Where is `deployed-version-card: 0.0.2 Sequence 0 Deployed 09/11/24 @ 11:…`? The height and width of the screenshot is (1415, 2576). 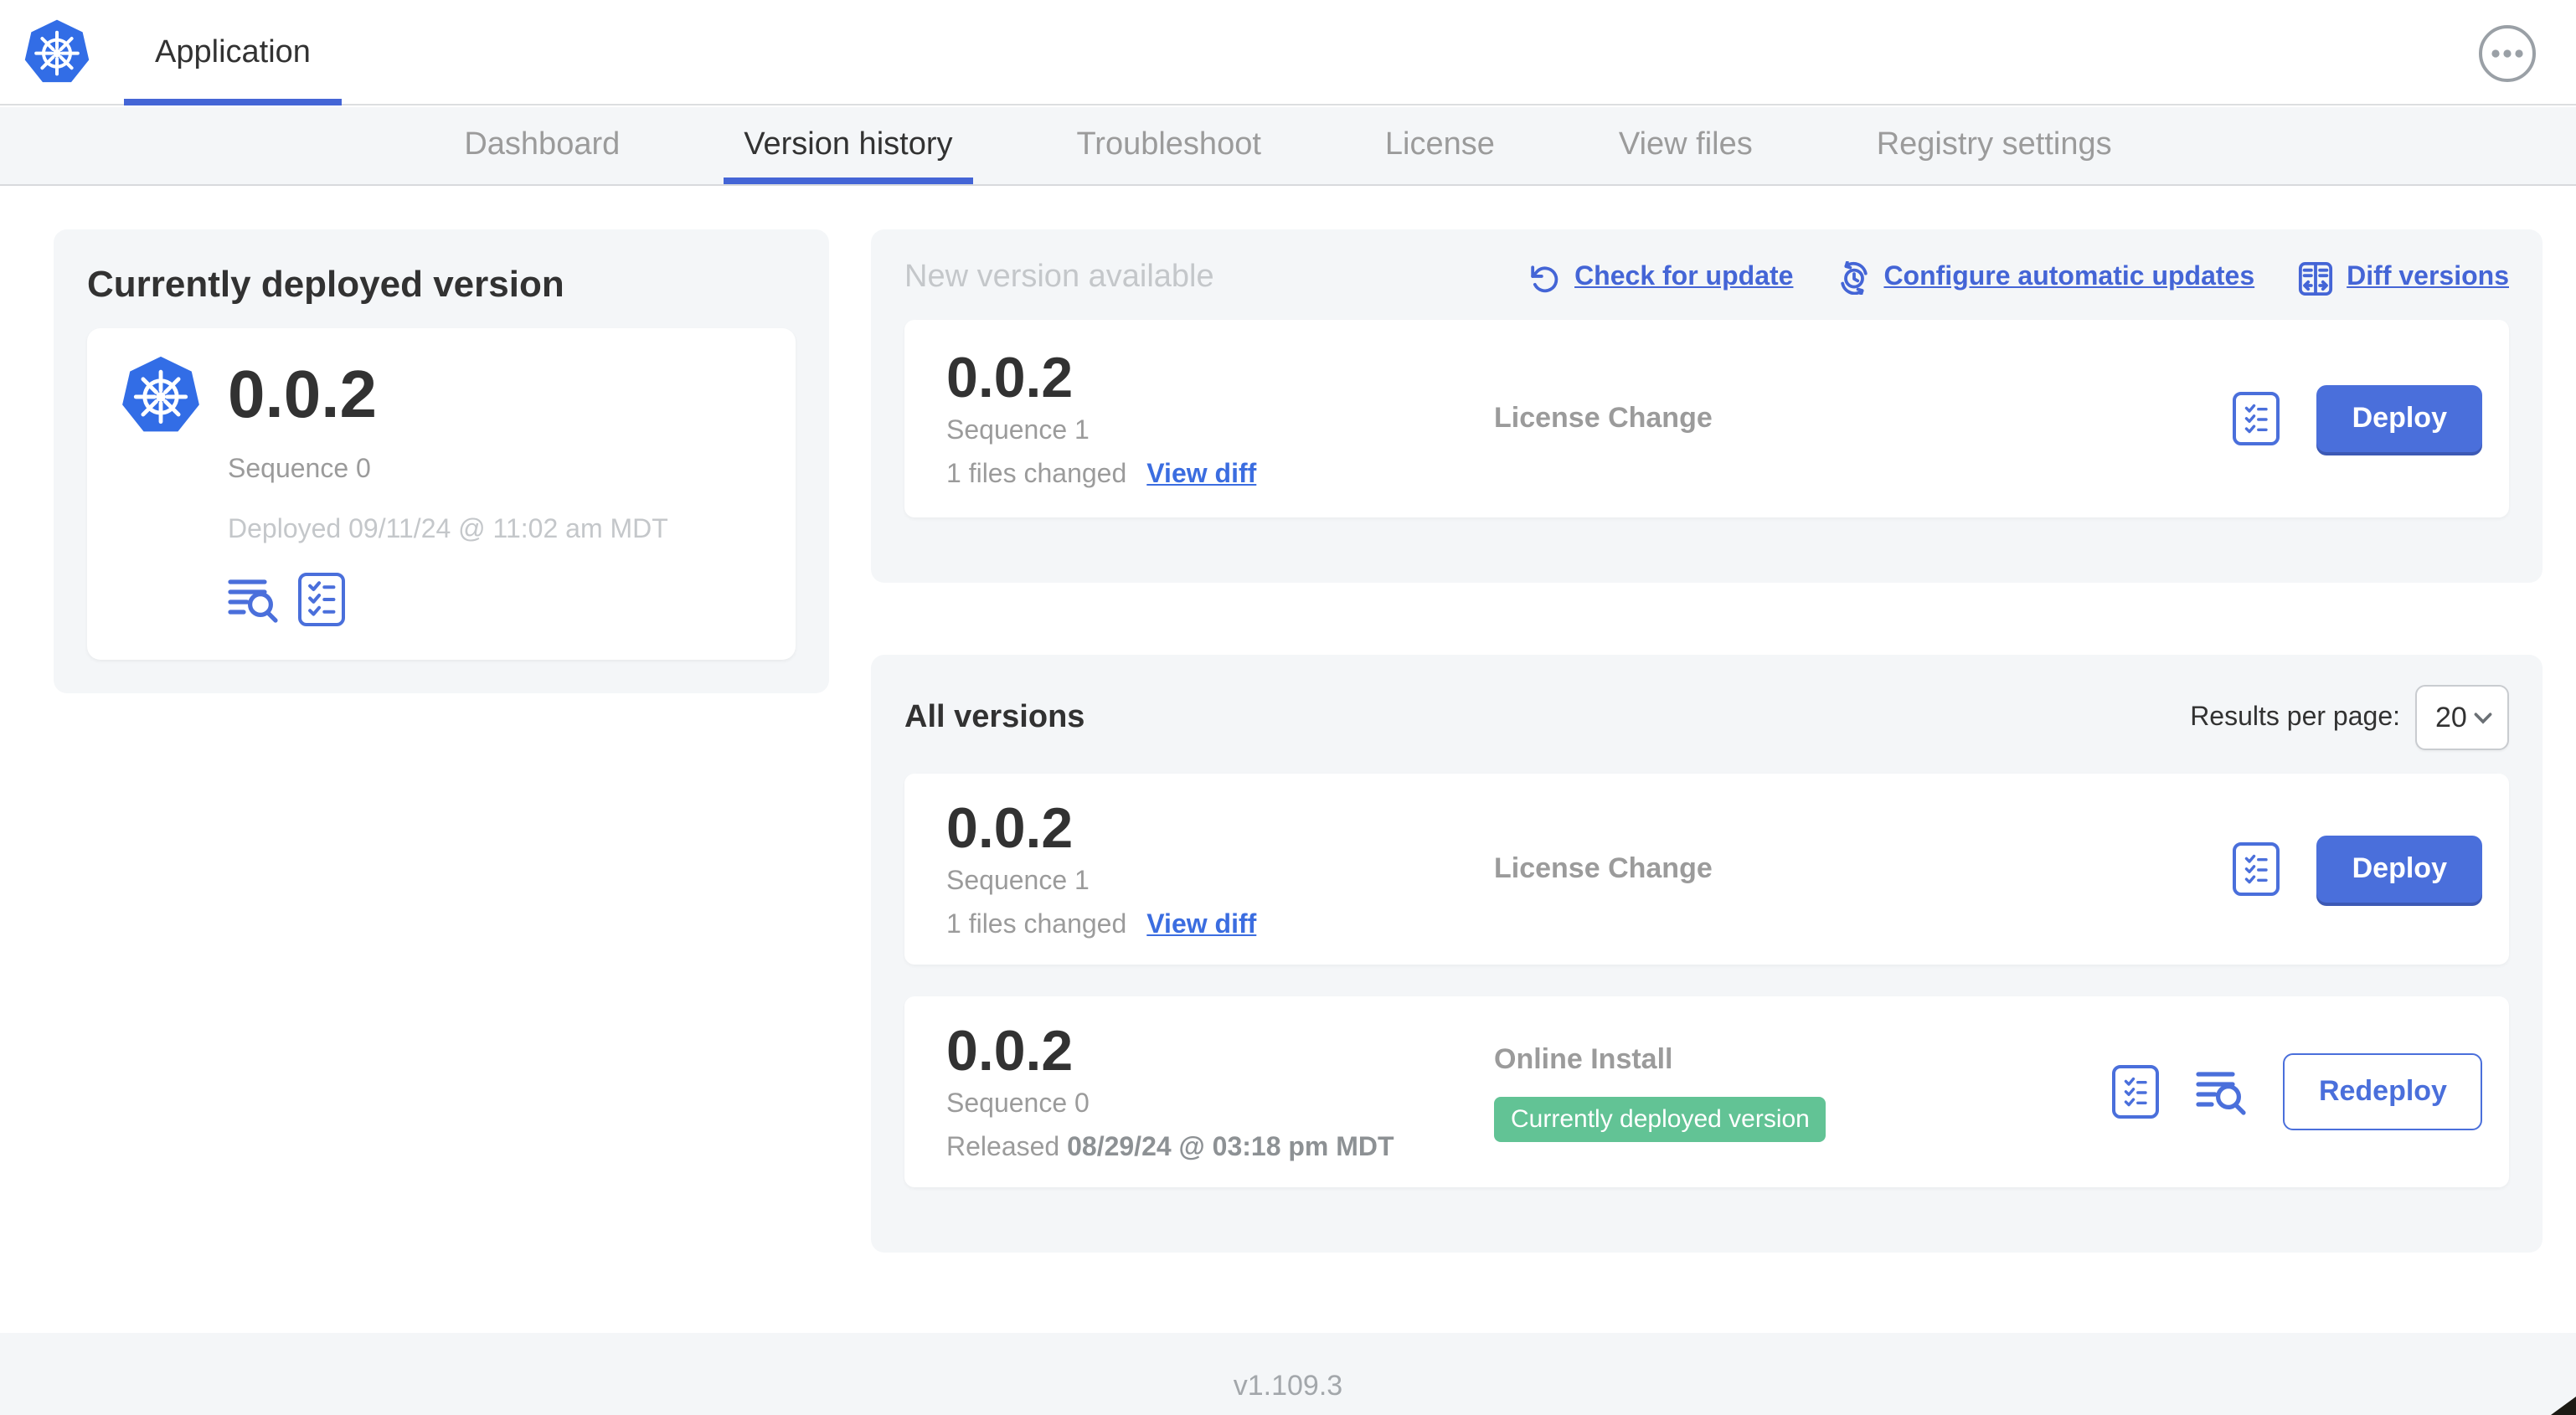 deployed-version-card: 0.0.2 Sequence 0 Deployed 09/11/24 @ 11:… is located at coordinates (442, 494).